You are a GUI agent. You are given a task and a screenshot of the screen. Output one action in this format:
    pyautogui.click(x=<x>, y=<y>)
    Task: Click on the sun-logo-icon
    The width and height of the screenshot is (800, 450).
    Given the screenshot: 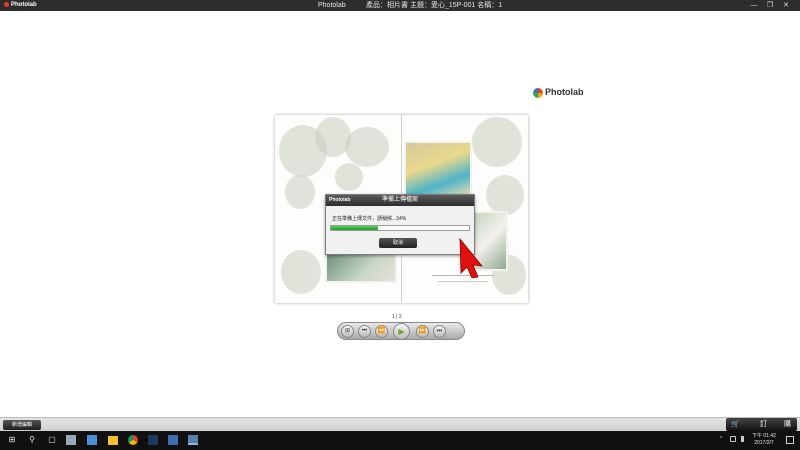 What is the action you would take?
    pyautogui.click(x=538, y=92)
    